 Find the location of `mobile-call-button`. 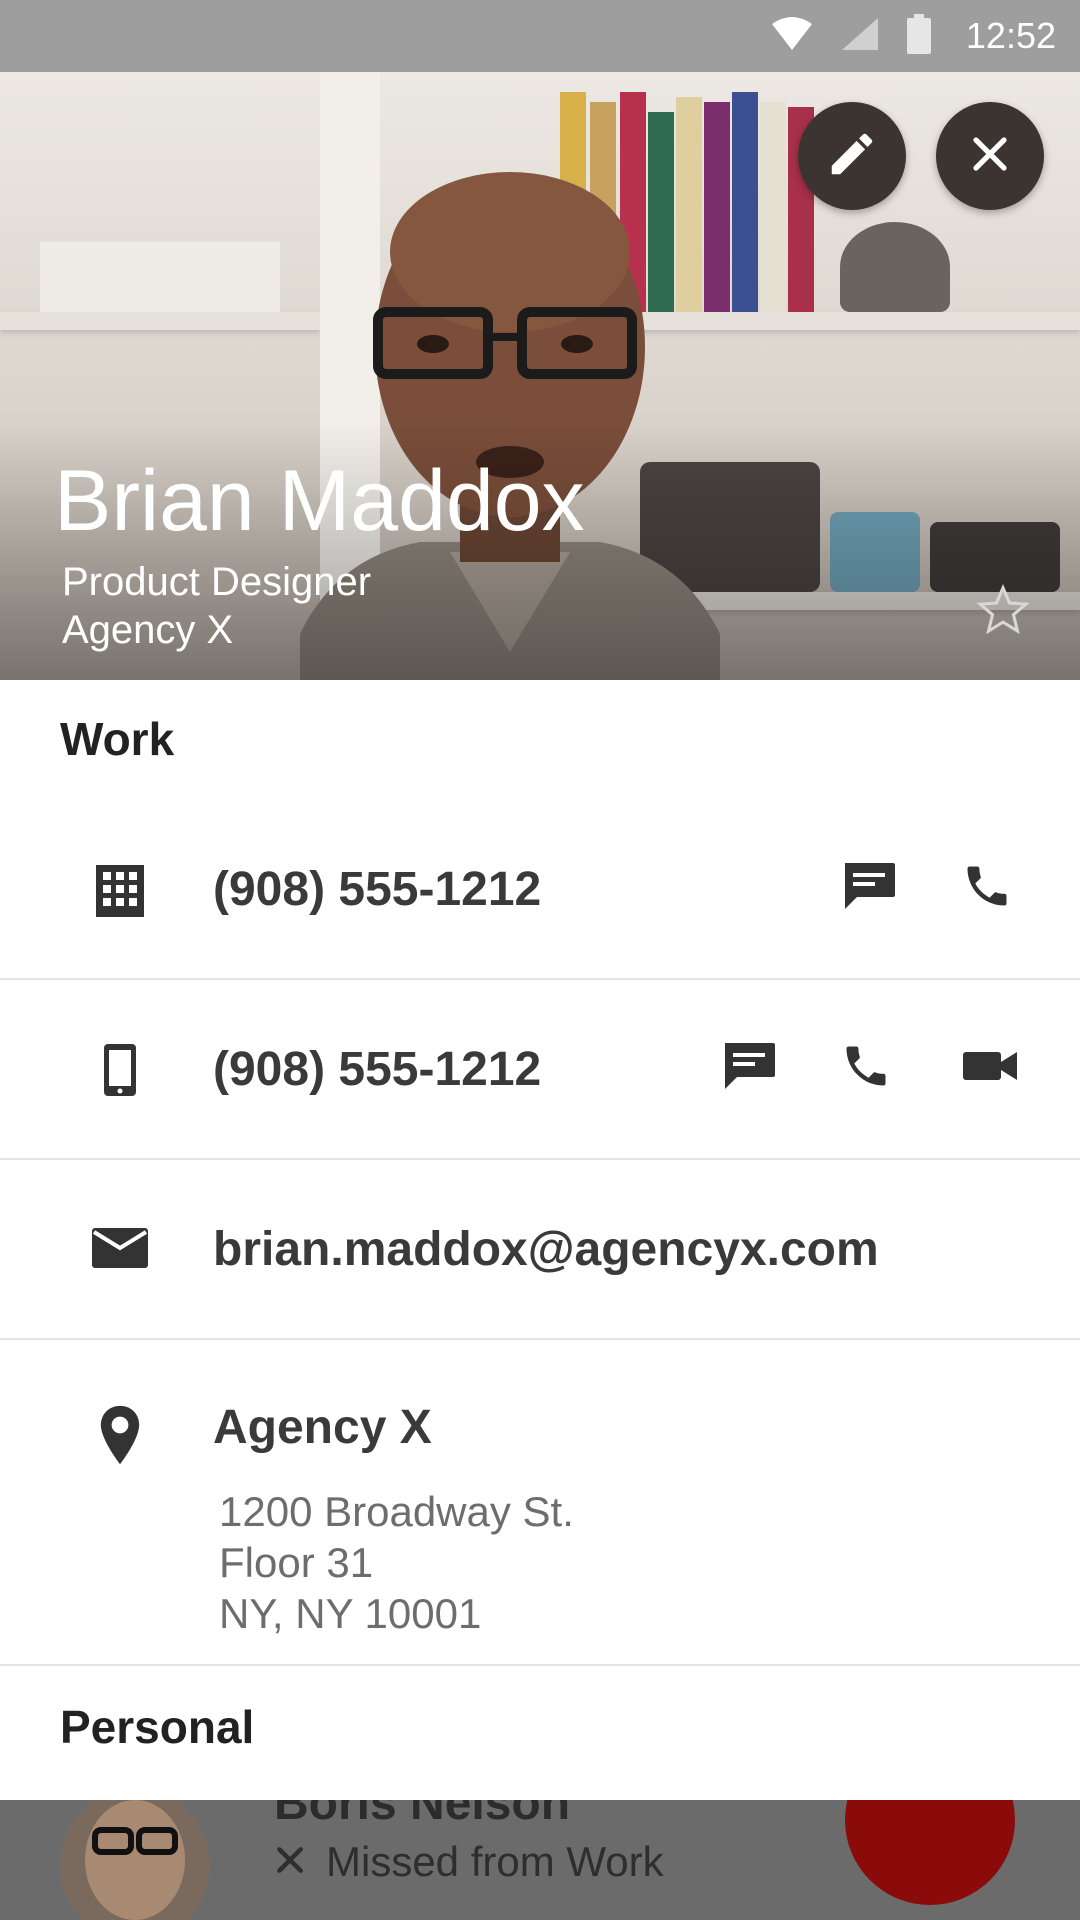

mobile-call-button is located at coordinates (866, 1068).